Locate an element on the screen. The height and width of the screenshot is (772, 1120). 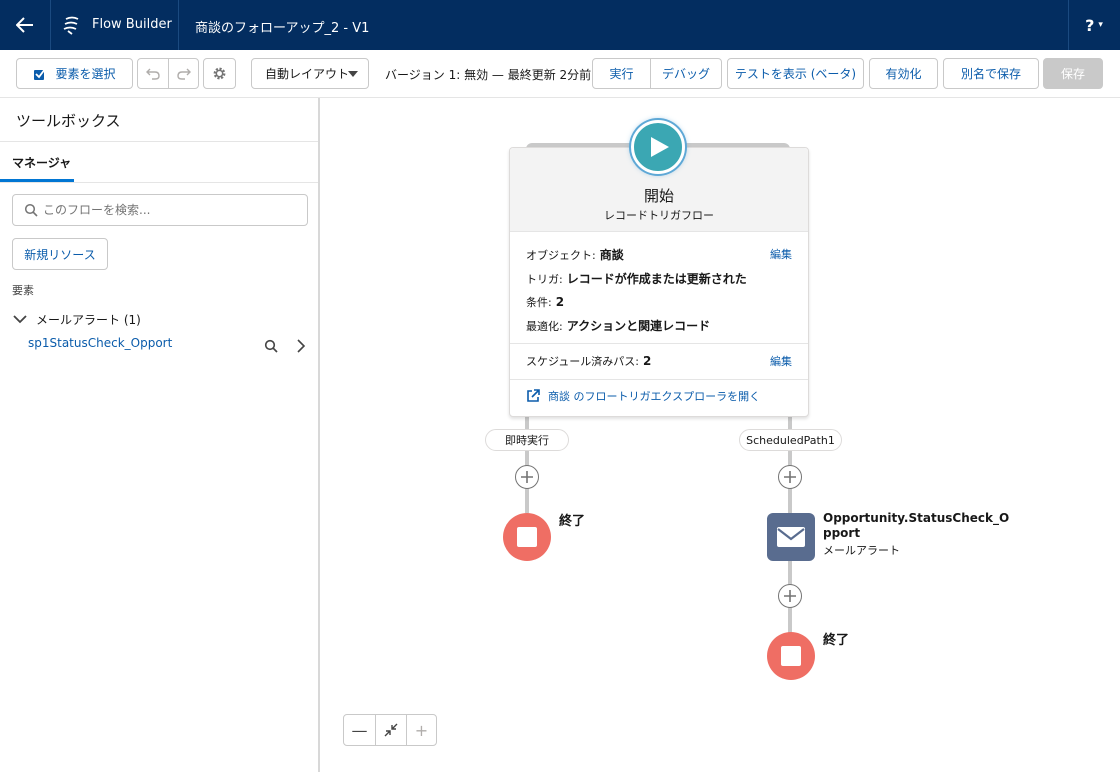
scheduled-paths-value: 2 is located at coordinates (647, 361).